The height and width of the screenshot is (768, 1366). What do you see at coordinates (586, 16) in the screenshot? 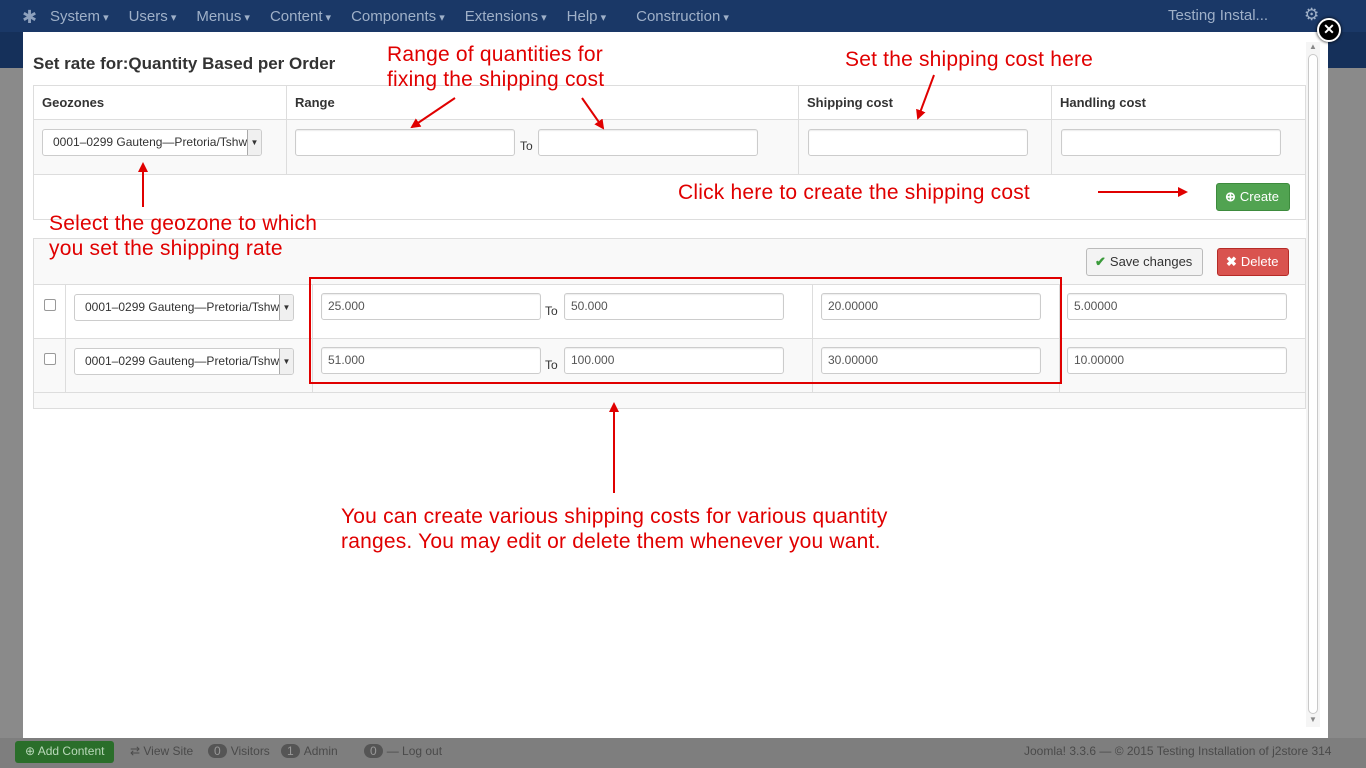
I see `menu-help: Help` at bounding box center [586, 16].